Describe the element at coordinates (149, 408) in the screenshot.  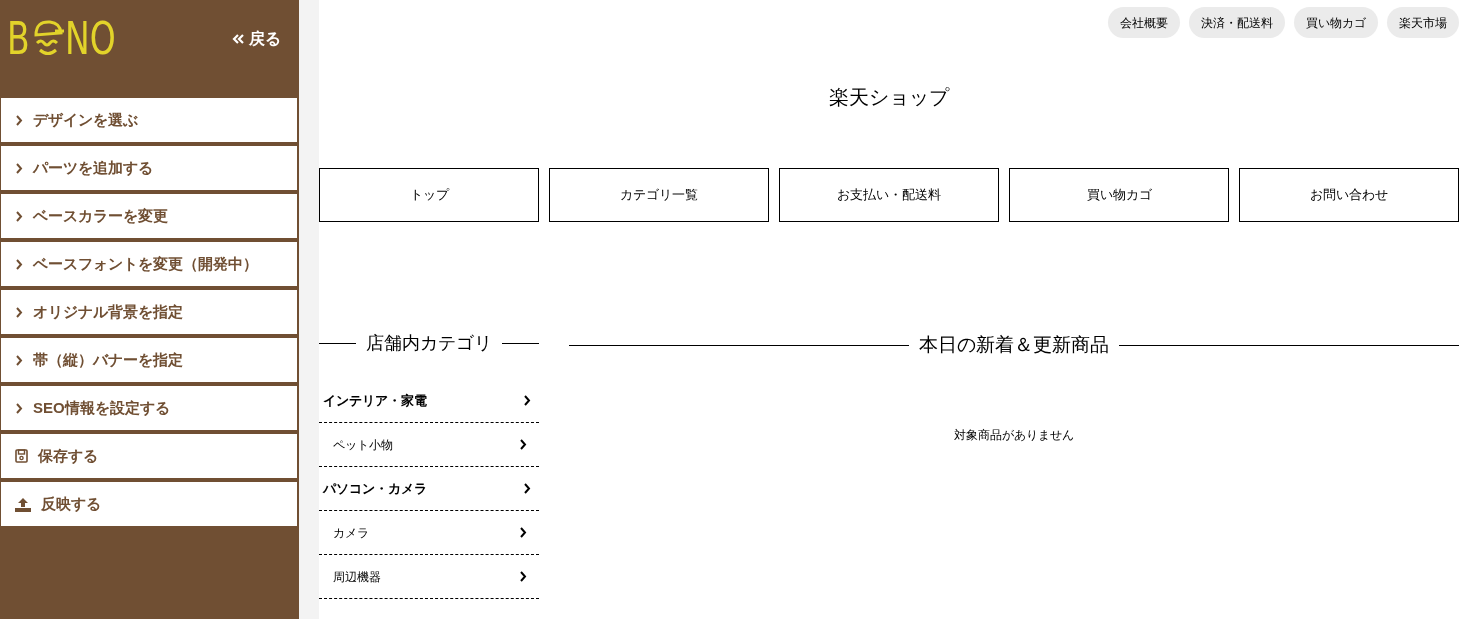
I see `sidebar-menu-item: SEO情報を設定する` at that location.